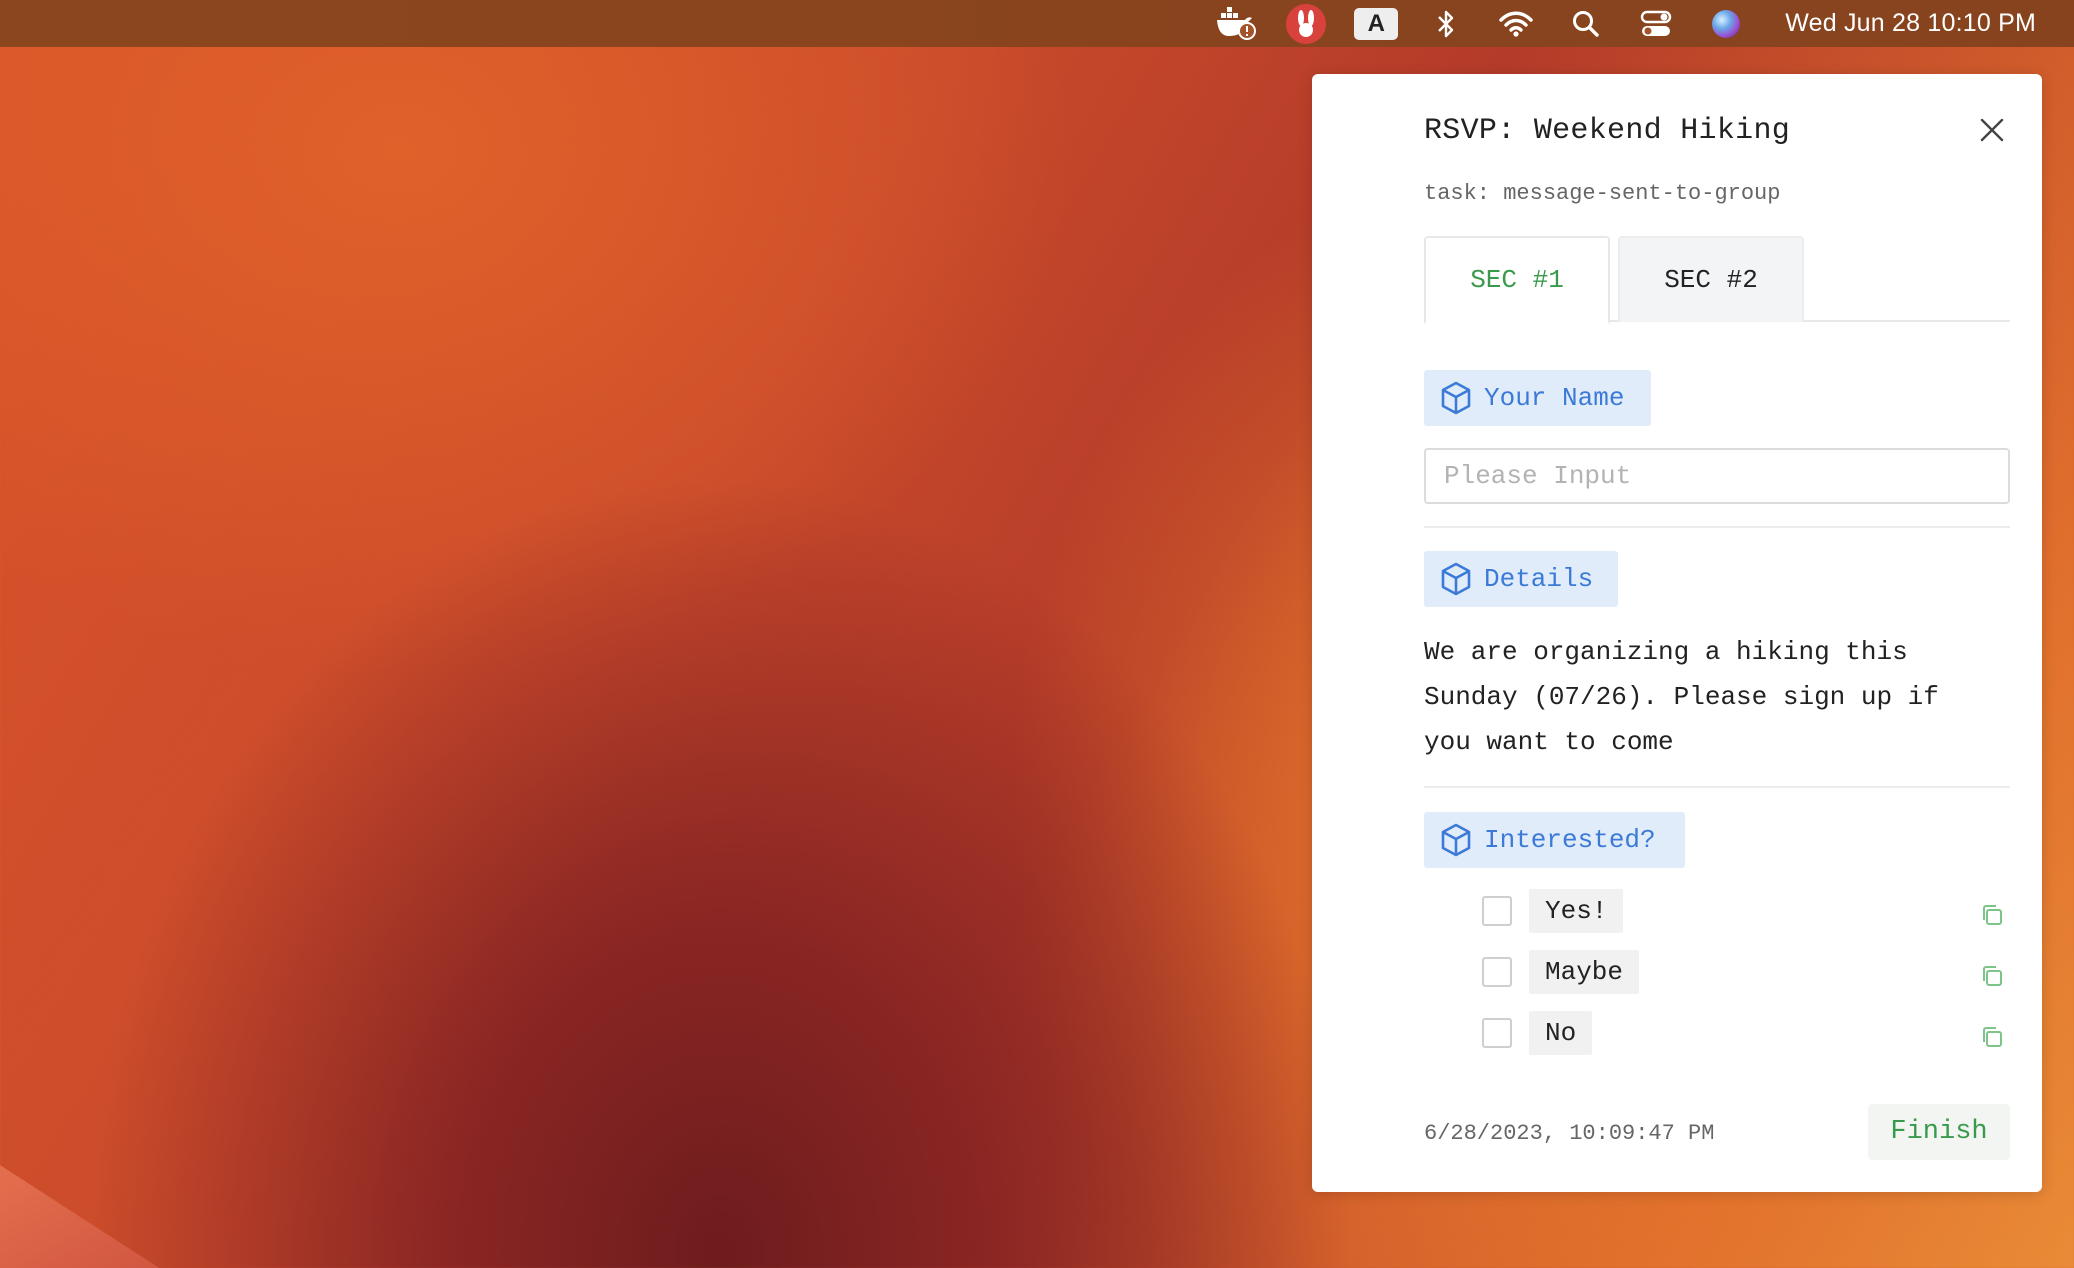  I want to click on option-yes-checkbox, so click(1497, 911).